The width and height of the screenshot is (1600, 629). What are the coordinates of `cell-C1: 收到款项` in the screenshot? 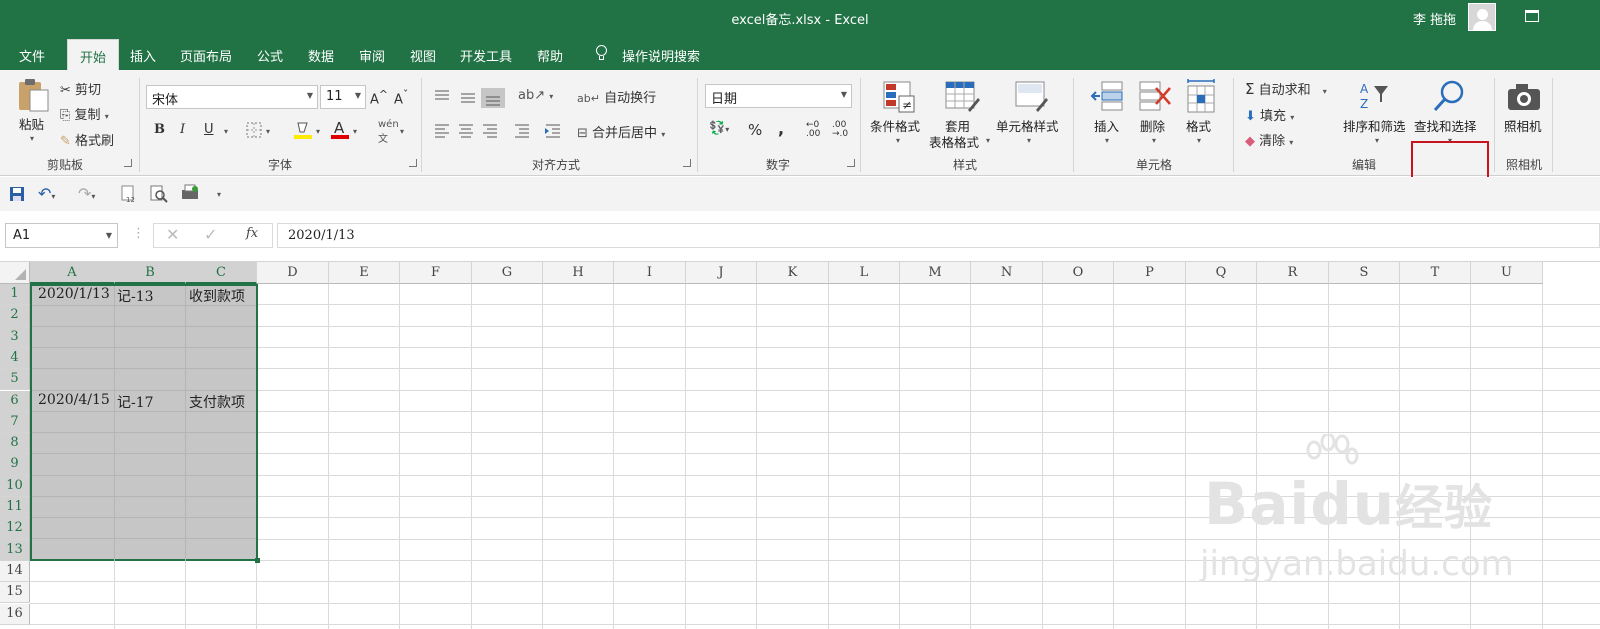 It's located at (217, 296).